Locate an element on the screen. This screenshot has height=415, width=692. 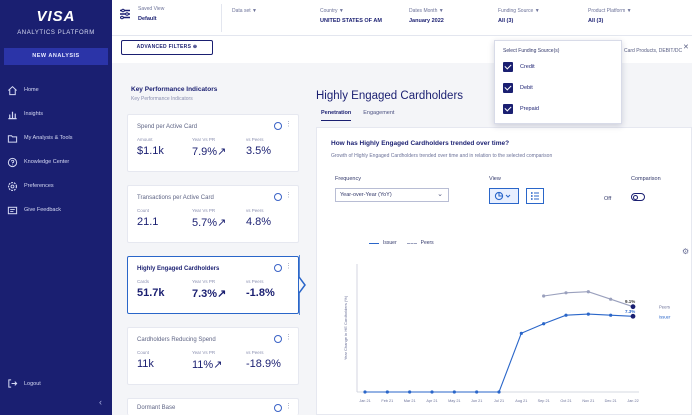
new-analysis-button: NEW ANALYSIS is located at coordinates (56, 56).